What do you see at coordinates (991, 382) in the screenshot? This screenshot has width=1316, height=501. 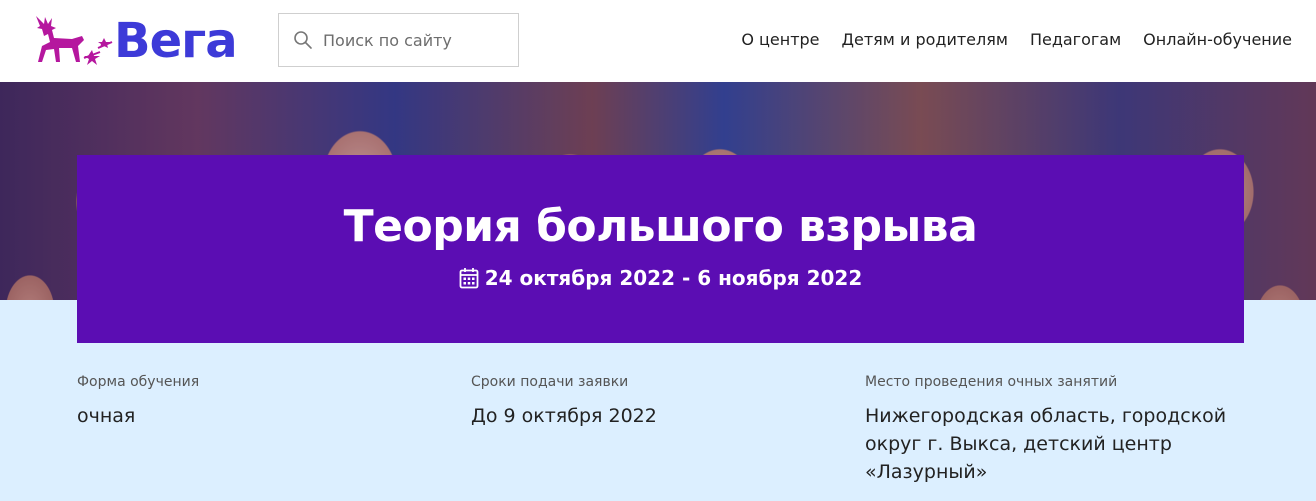 I see `info-label: Место проведения очных занятий` at bounding box center [991, 382].